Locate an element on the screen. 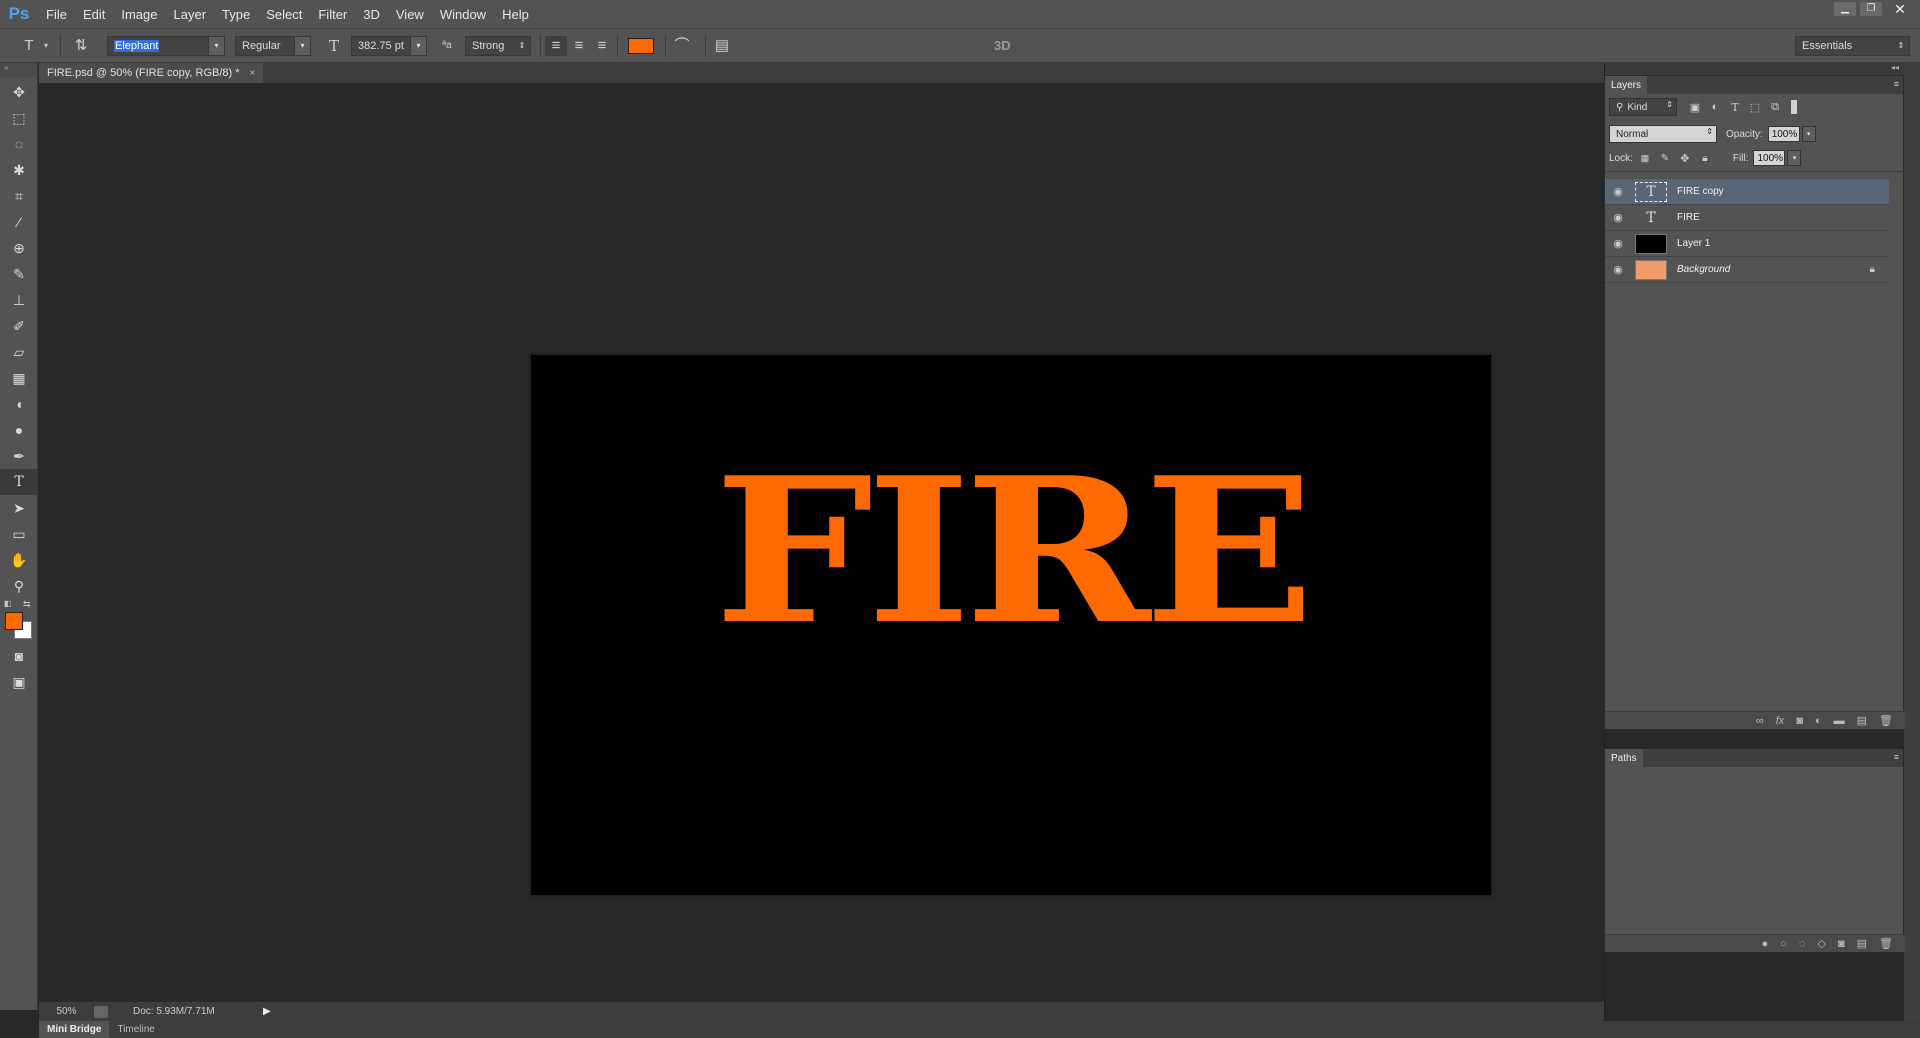 The image size is (1920, 1038). layer-style-fx-icon: fx is located at coordinates (1780, 721).